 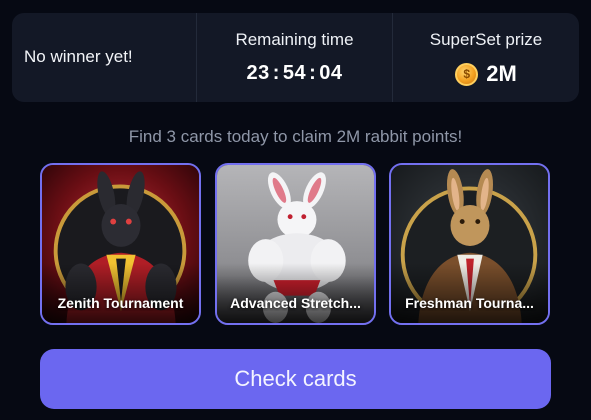 What do you see at coordinates (295, 379) in the screenshot?
I see `check-cards-button: Check cards` at bounding box center [295, 379].